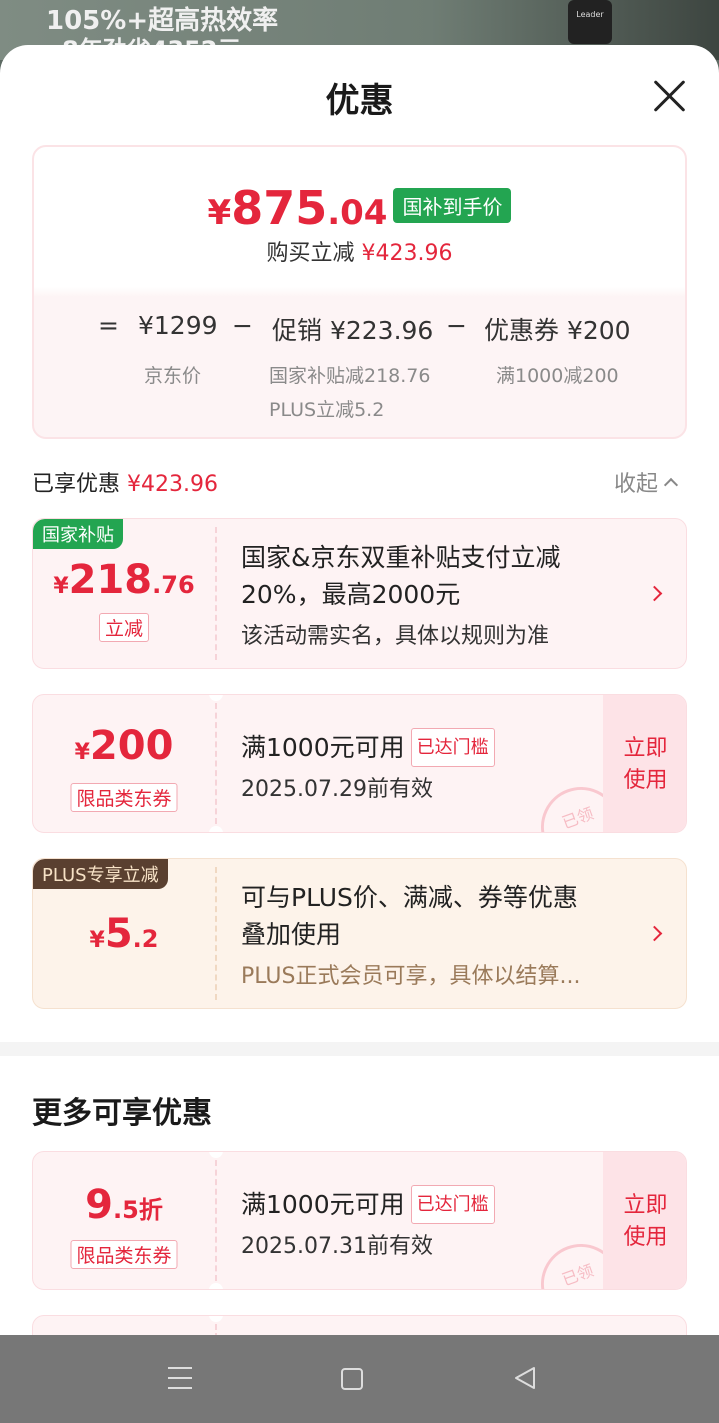 The width and height of the screenshot is (719, 1423). Describe the element at coordinates (395, 636) in the screenshot. I see `offer-note: 该活动需实名，具体以规则为准` at that location.